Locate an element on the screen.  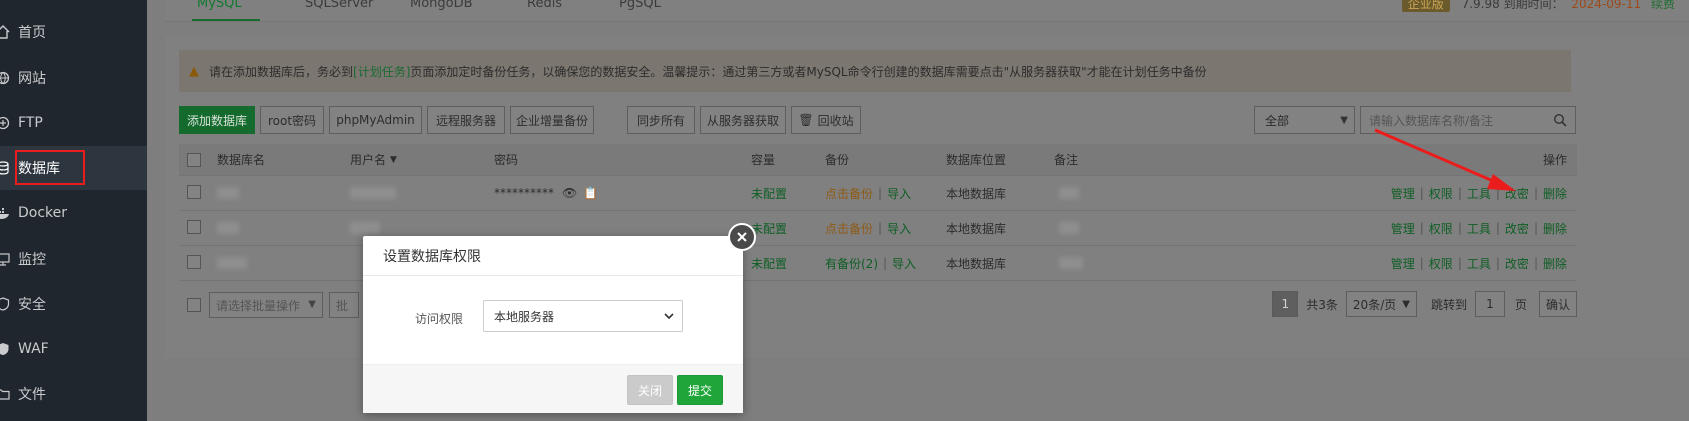
col-name: 数据库名 is located at coordinates (241, 160).